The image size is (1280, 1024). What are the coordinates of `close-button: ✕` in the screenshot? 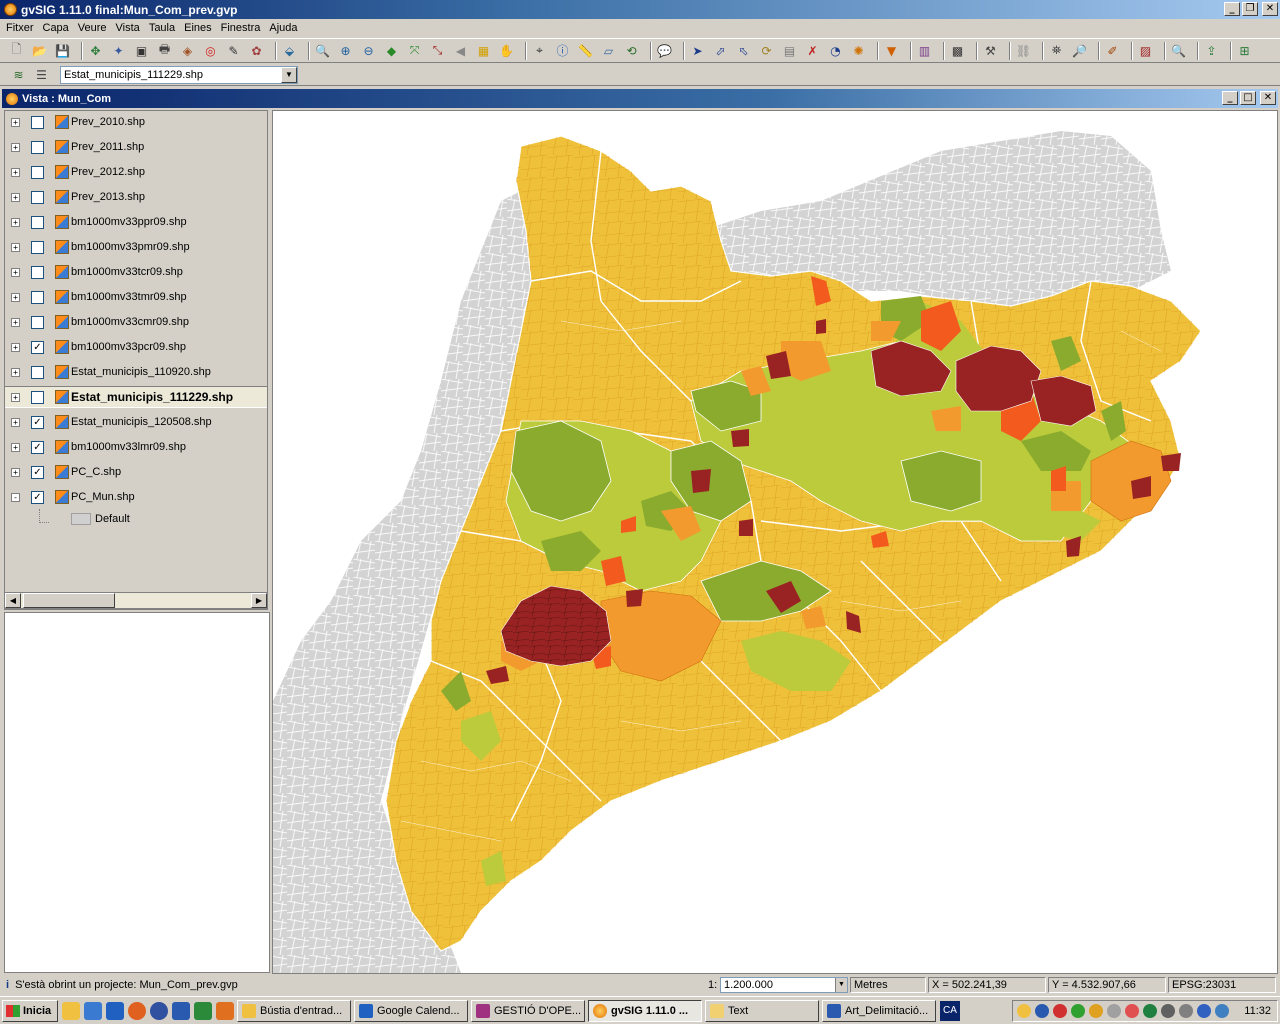 It's located at (1270, 9).